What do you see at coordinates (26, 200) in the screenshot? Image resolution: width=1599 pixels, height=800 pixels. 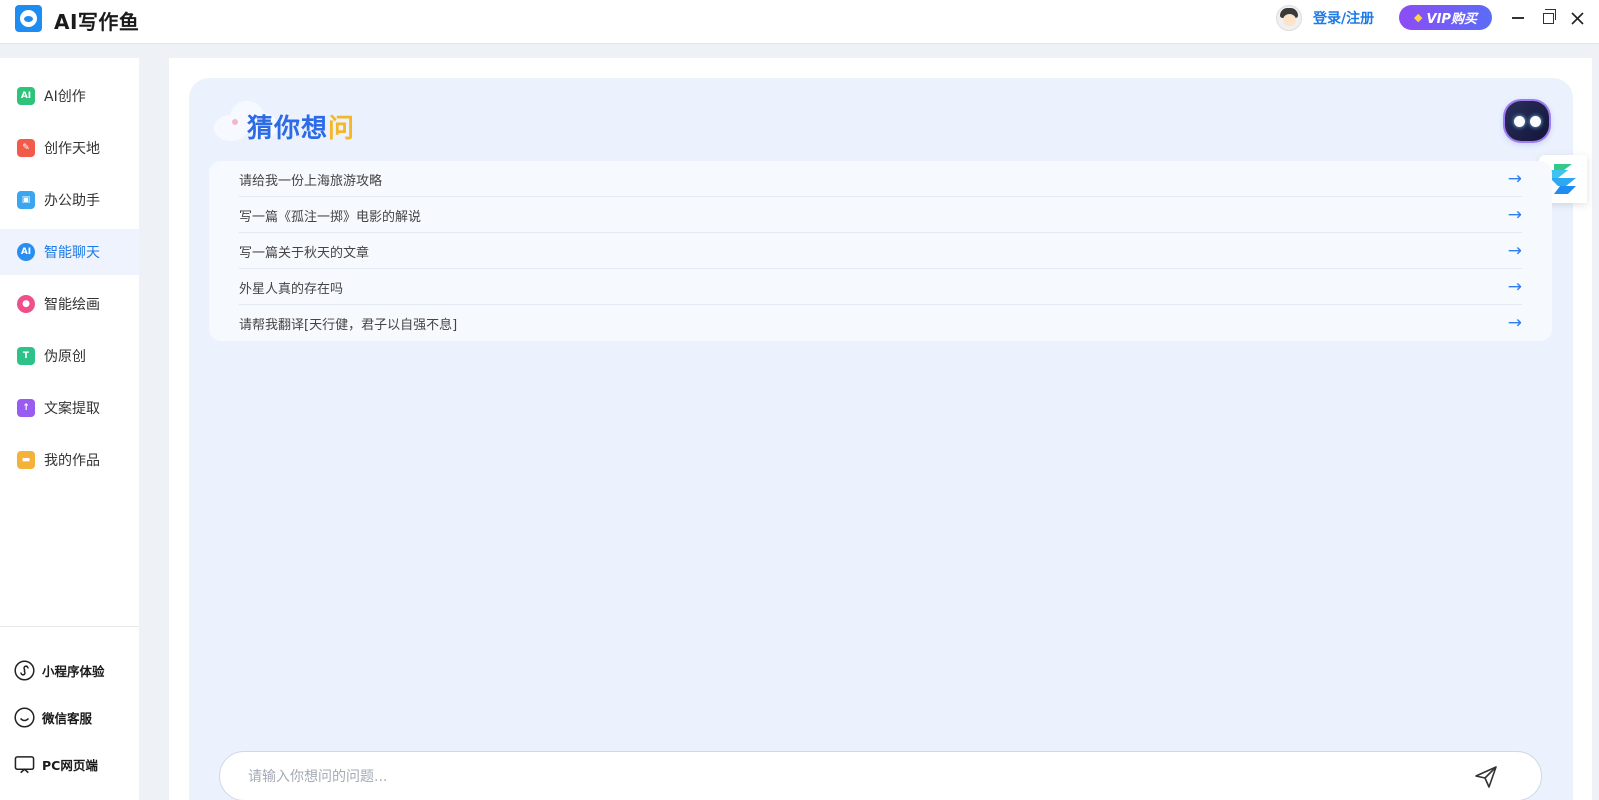 I see `briefcase-icon: ▣` at bounding box center [26, 200].